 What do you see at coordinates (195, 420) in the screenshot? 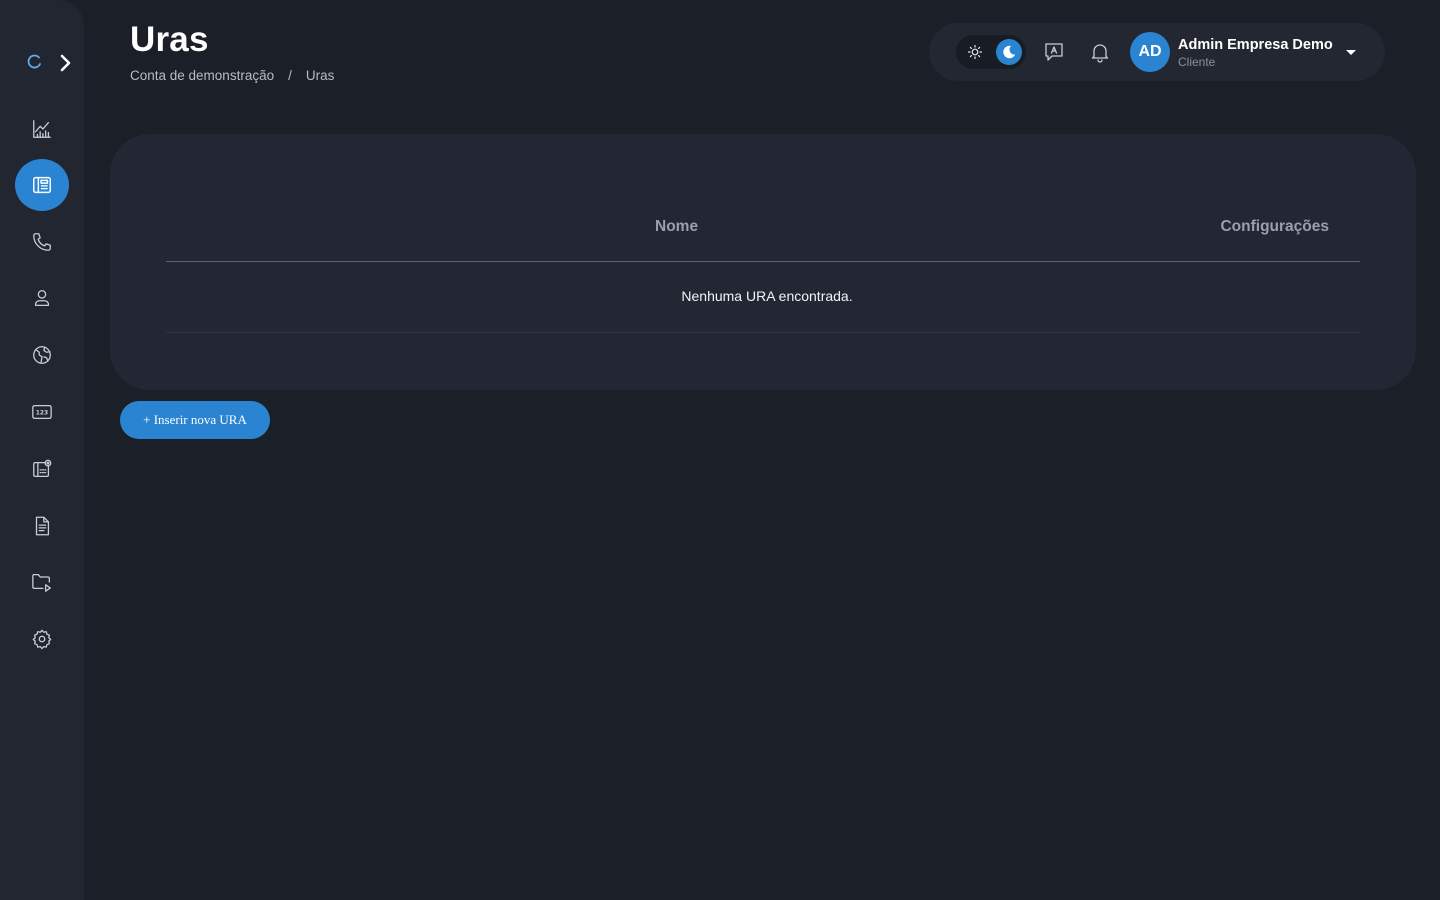
I see `add-ura-button: + Inserir nova URA` at bounding box center [195, 420].